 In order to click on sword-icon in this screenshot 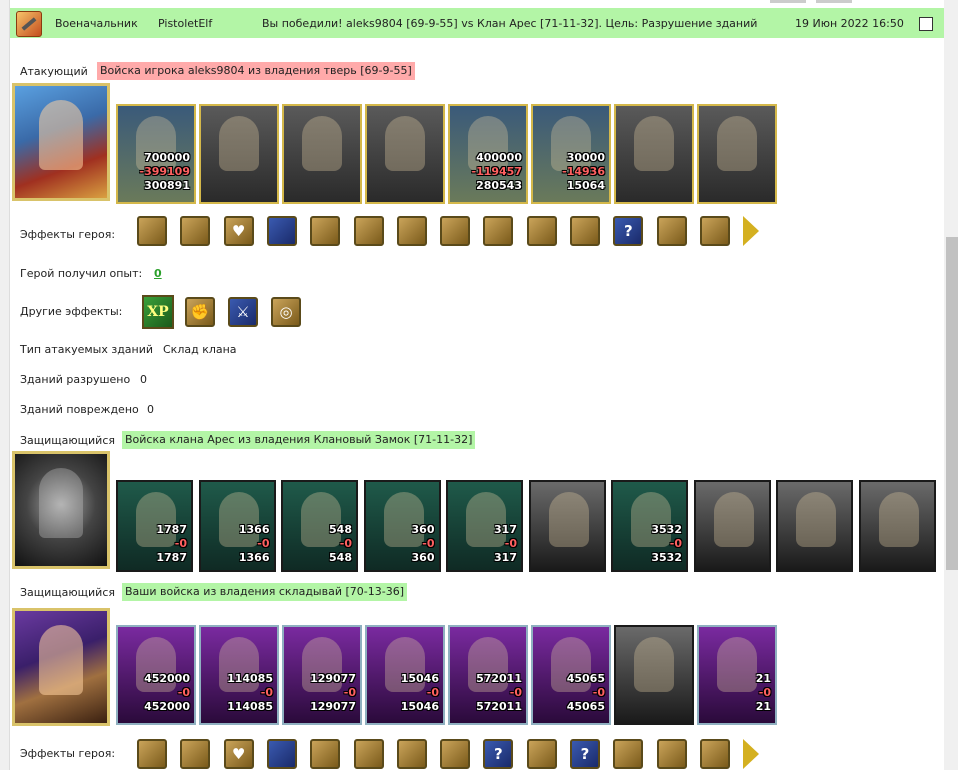, I will do `click(498, 231)`.